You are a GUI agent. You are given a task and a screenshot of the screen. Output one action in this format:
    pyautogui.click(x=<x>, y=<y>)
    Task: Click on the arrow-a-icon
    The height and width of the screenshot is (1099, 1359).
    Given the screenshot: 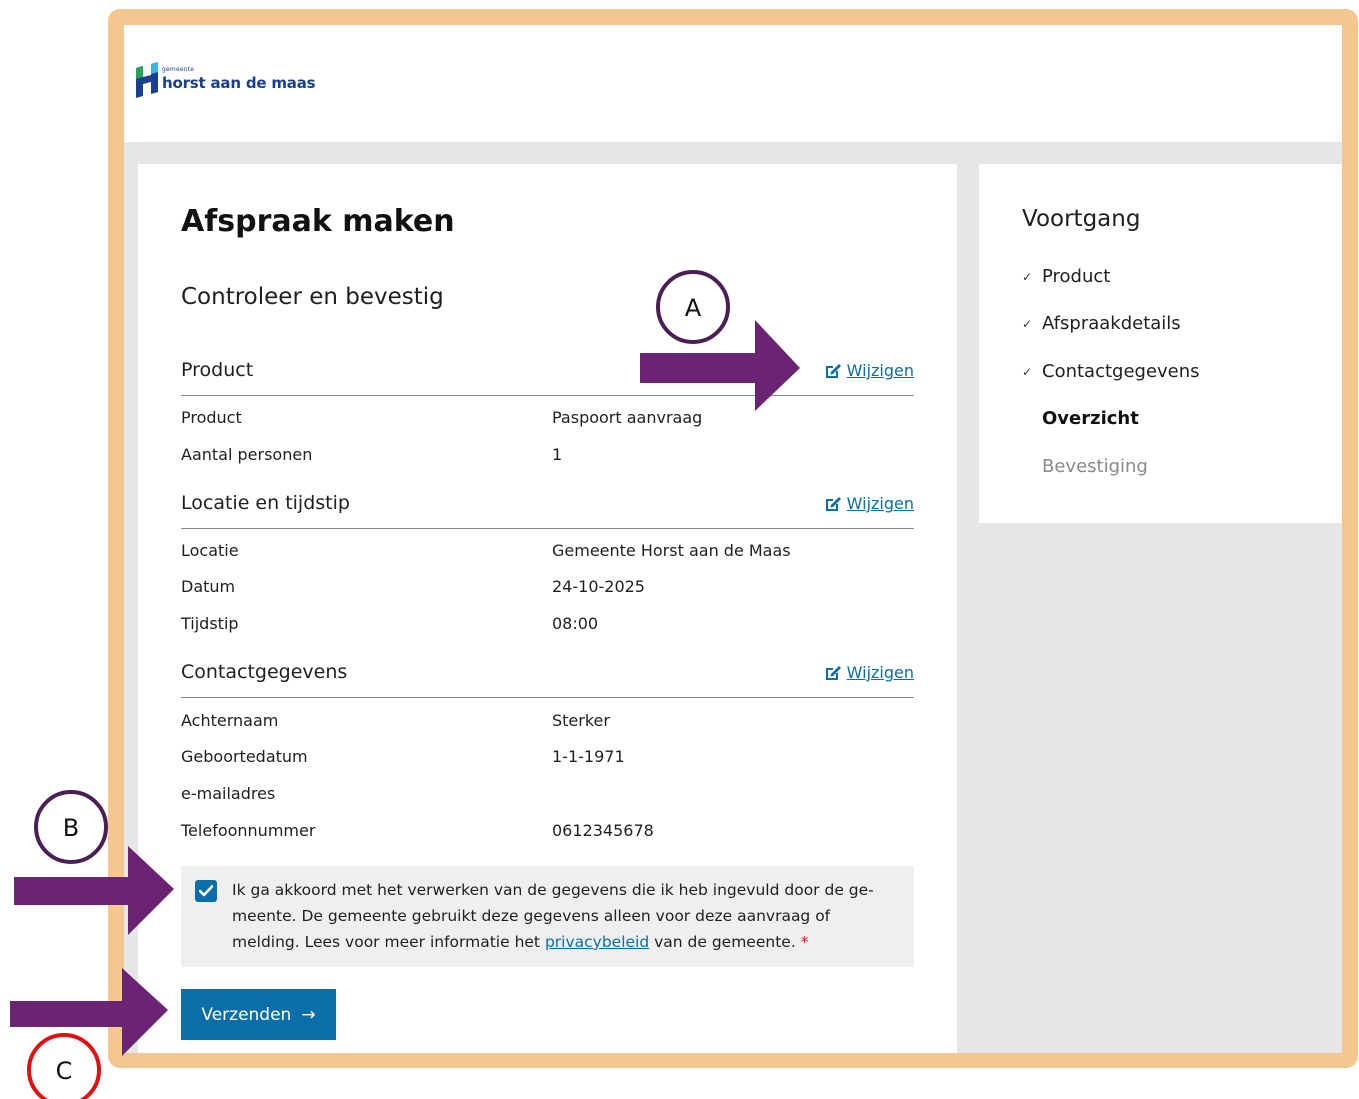 What is the action you would take?
    pyautogui.click(x=720, y=365)
    